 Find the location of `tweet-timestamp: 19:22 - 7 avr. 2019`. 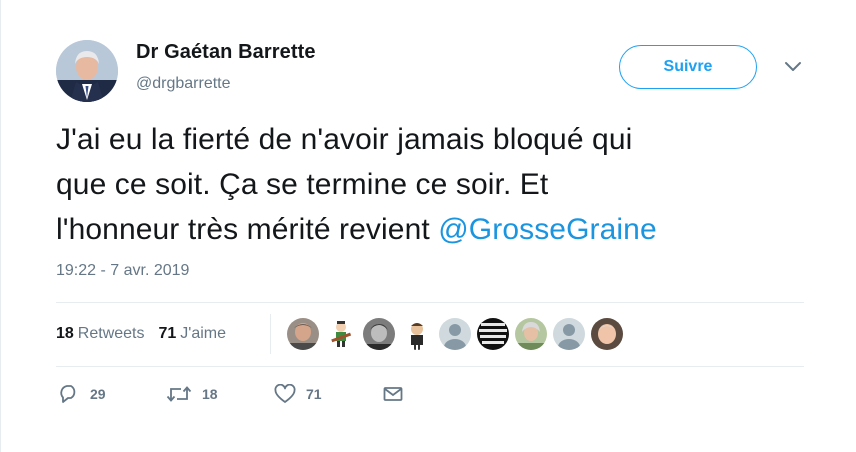

tweet-timestamp: 19:22 - 7 avr. 2019 is located at coordinates (122, 271).